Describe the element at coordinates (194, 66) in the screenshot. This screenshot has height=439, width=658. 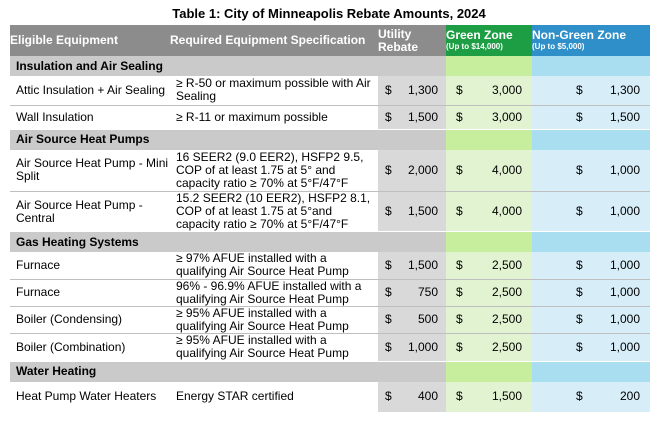
I see `section-heading: Insulation and Air Sealing` at that location.